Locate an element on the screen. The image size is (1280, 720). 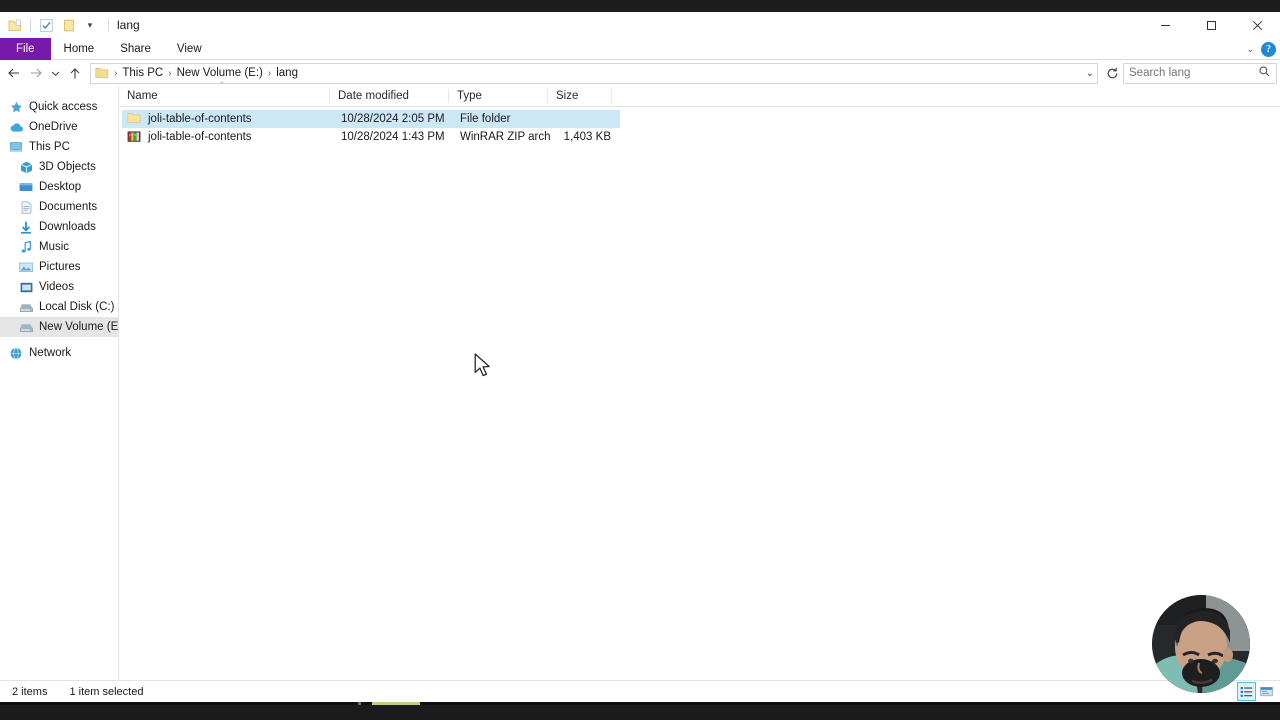
folder-properties-icon is located at coordinates (15, 25).